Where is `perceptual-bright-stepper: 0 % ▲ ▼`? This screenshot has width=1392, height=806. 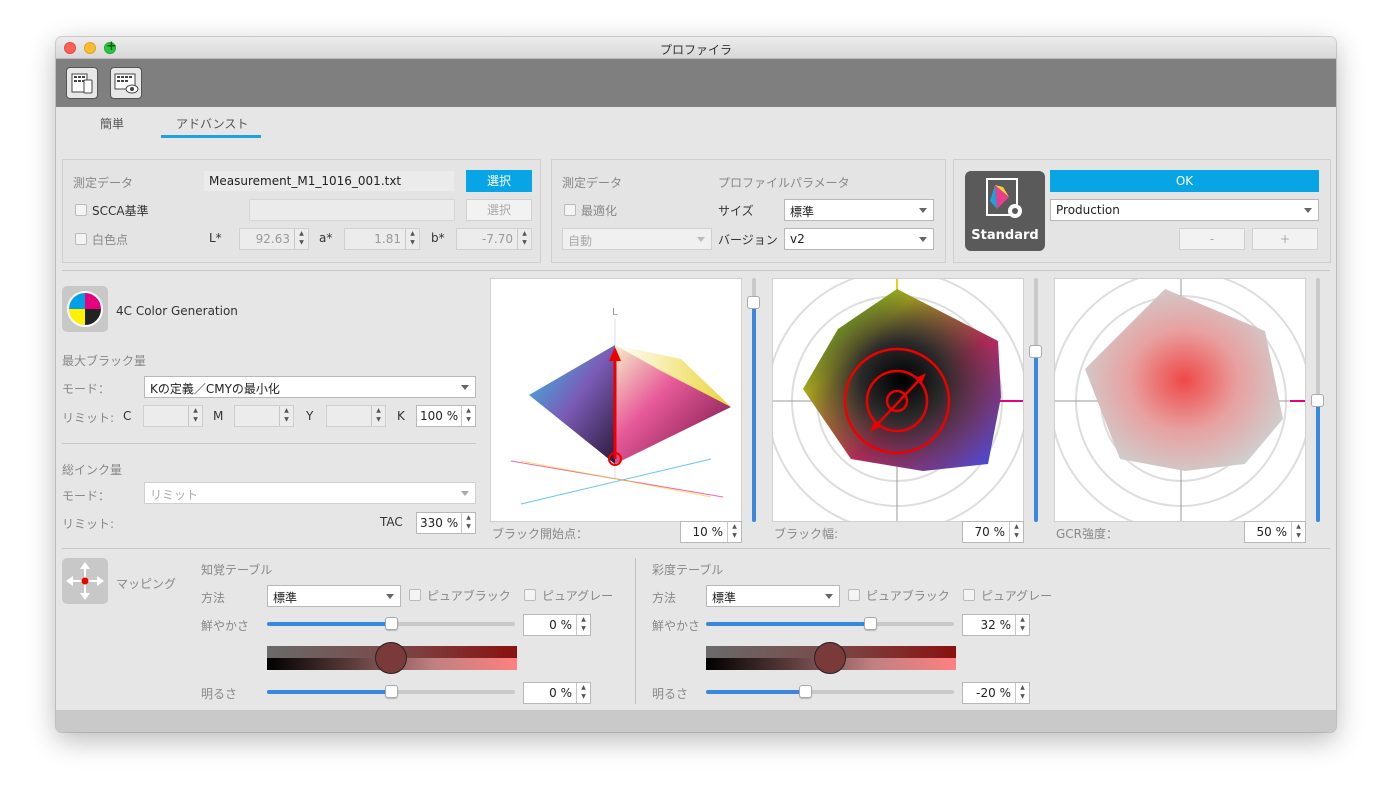
perceptual-bright-stepper: 0 % ▲ ▼ is located at coordinates (557, 693).